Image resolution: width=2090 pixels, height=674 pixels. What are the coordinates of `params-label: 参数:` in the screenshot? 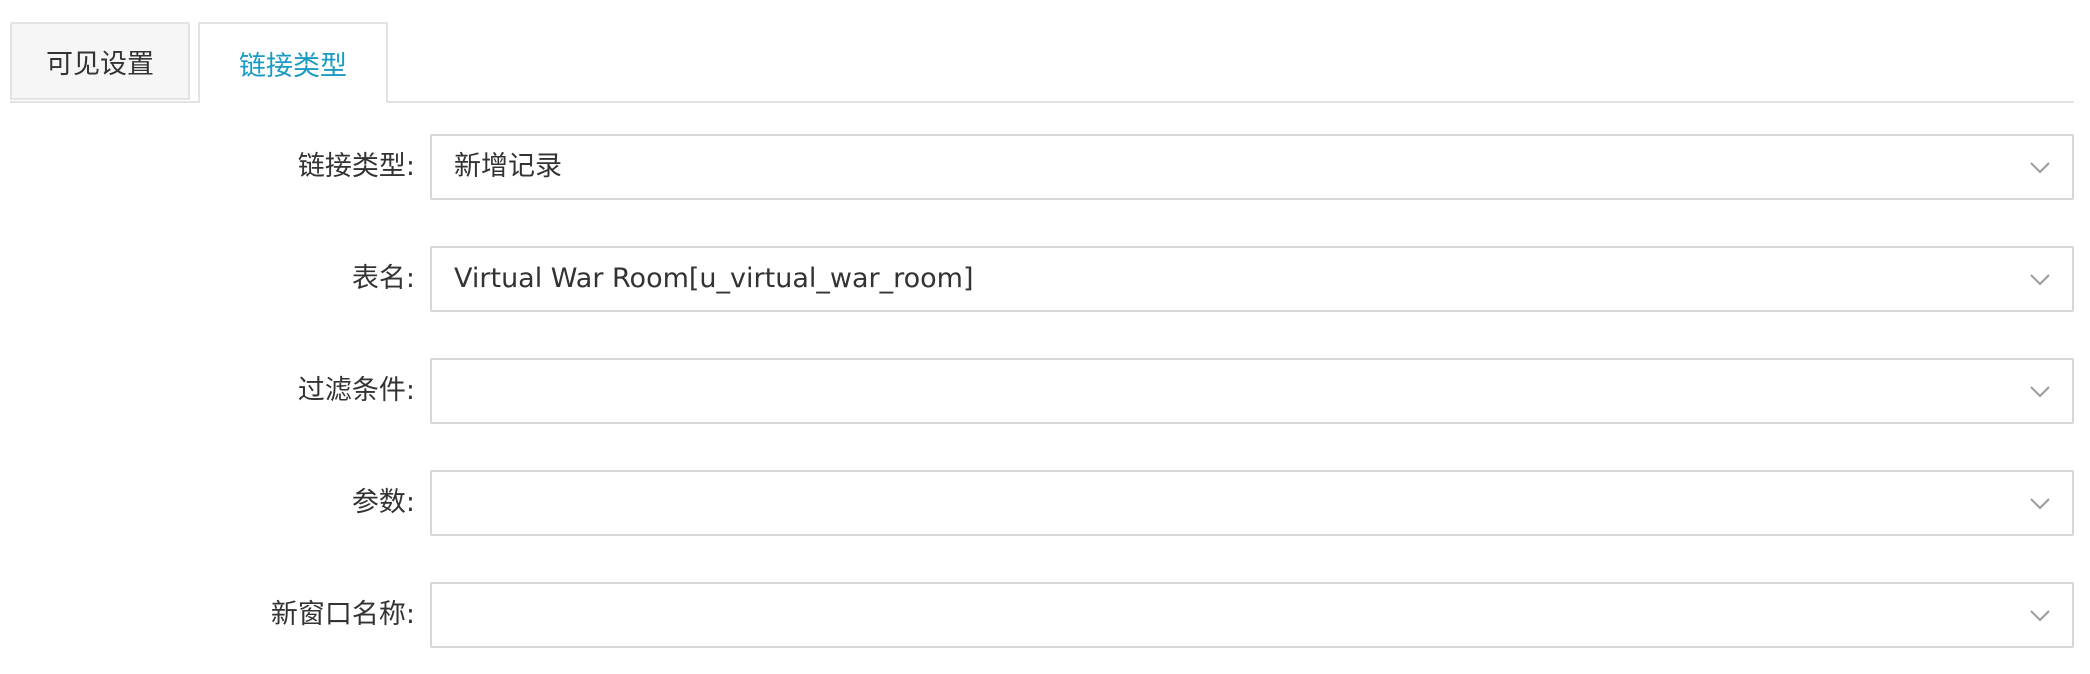 It's located at (383, 502).